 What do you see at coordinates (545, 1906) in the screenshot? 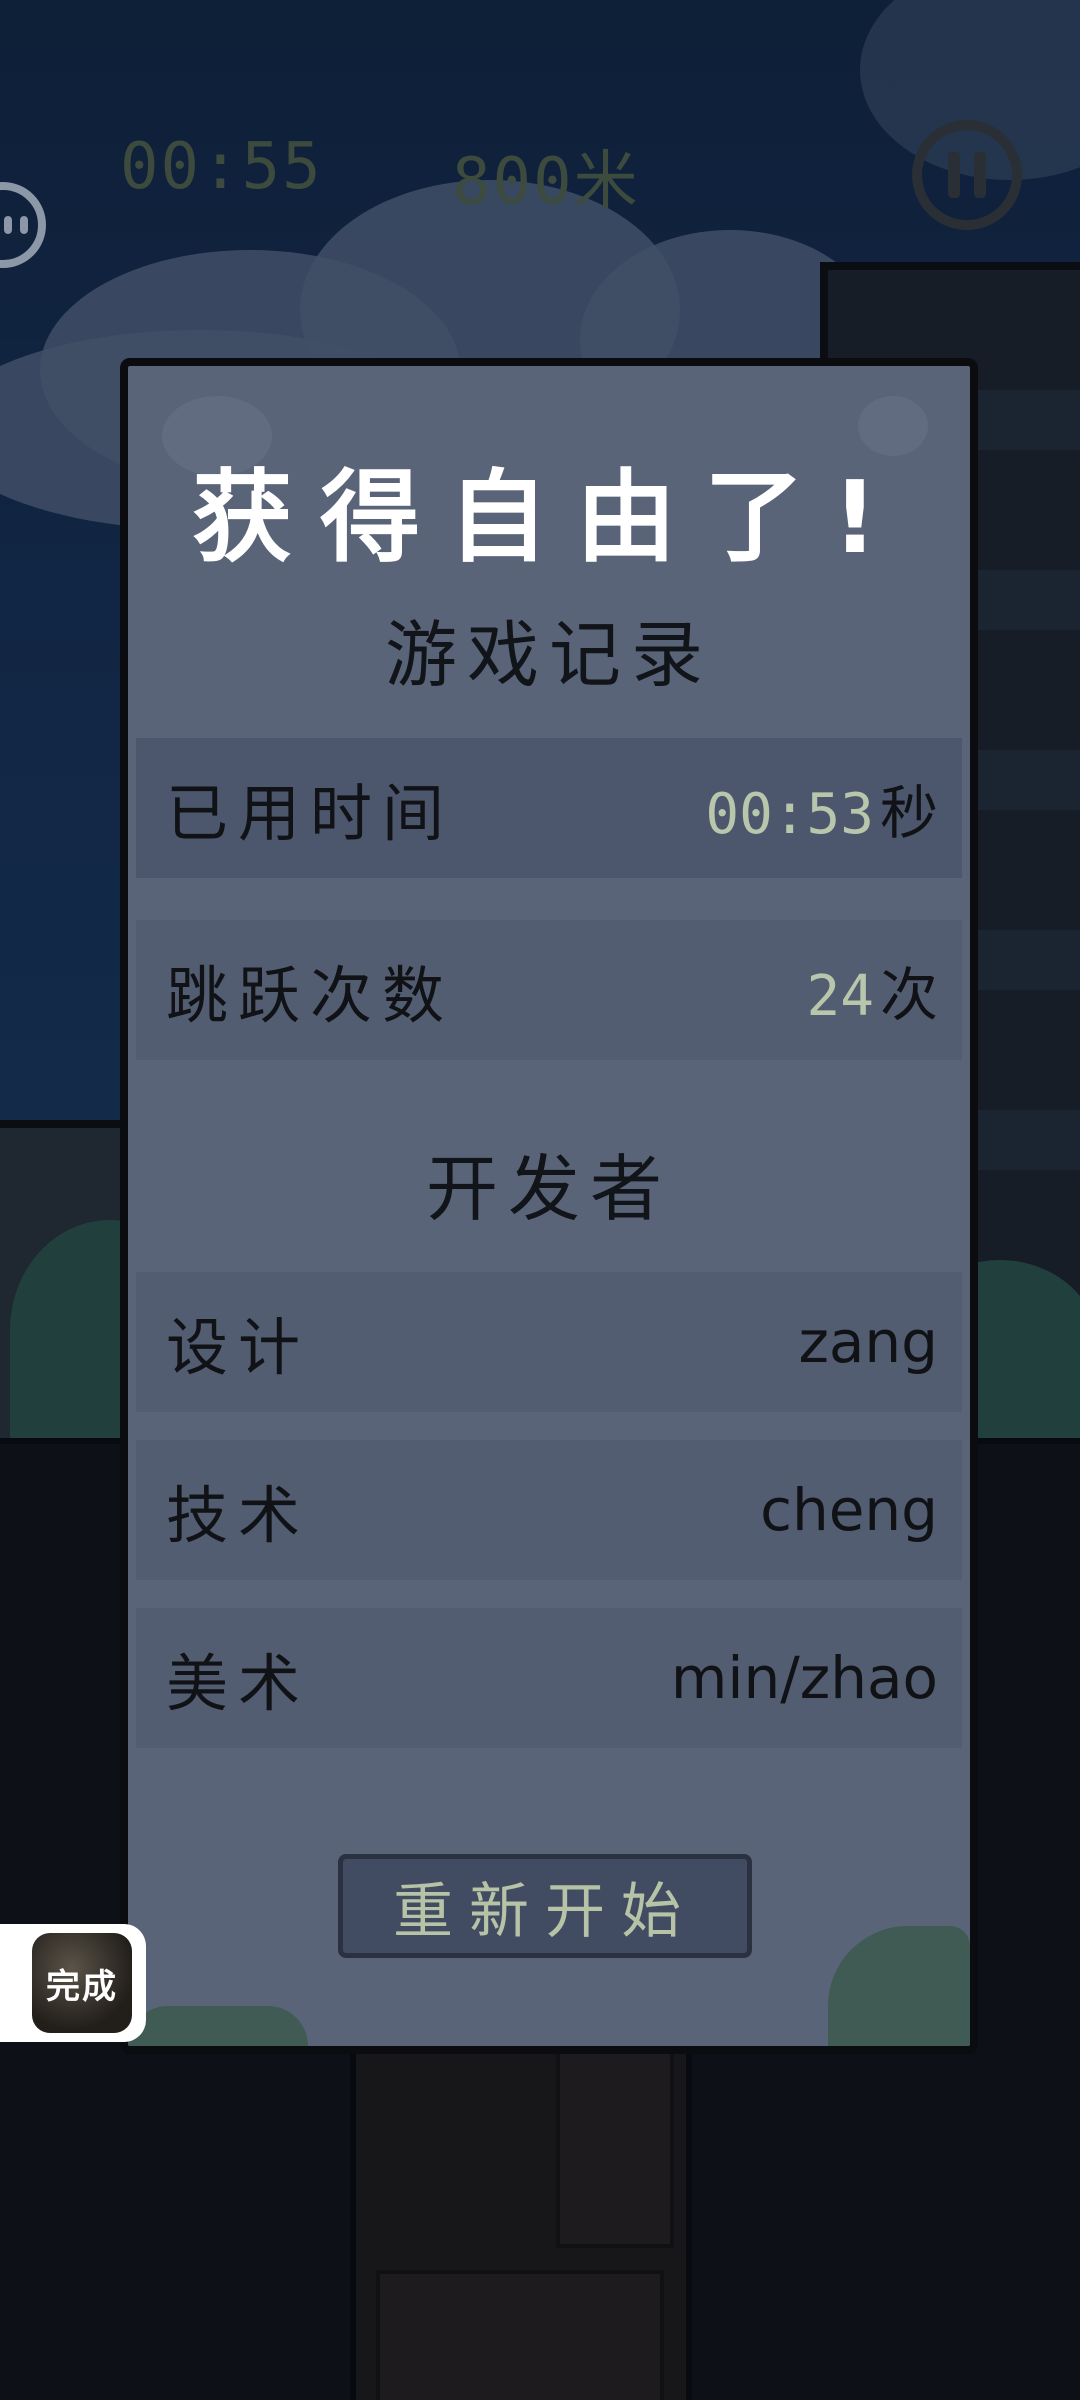
I see `restart-button: 重新开始` at bounding box center [545, 1906].